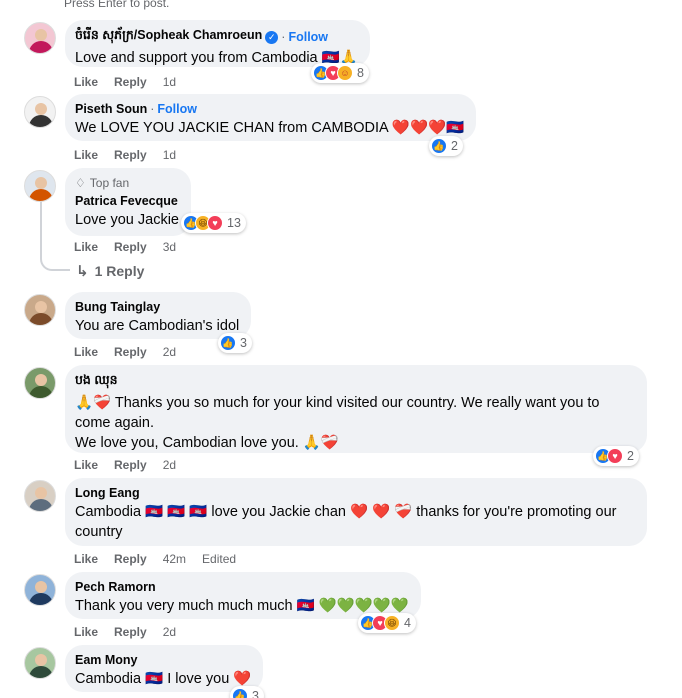  Describe the element at coordinates (158, 315) in the screenshot. I see `comment-bubble: Bung Tainglay You are Cambodian's idol` at that location.